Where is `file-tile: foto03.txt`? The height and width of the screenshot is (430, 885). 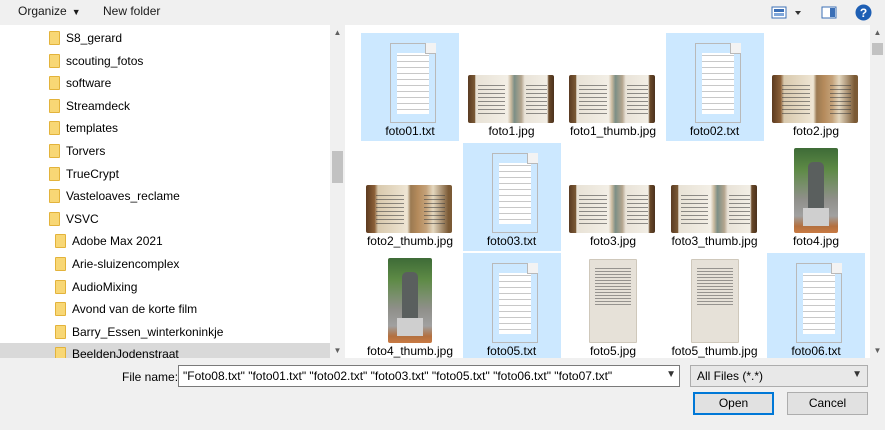
file-tile: foto03.txt is located at coordinates (511, 197).